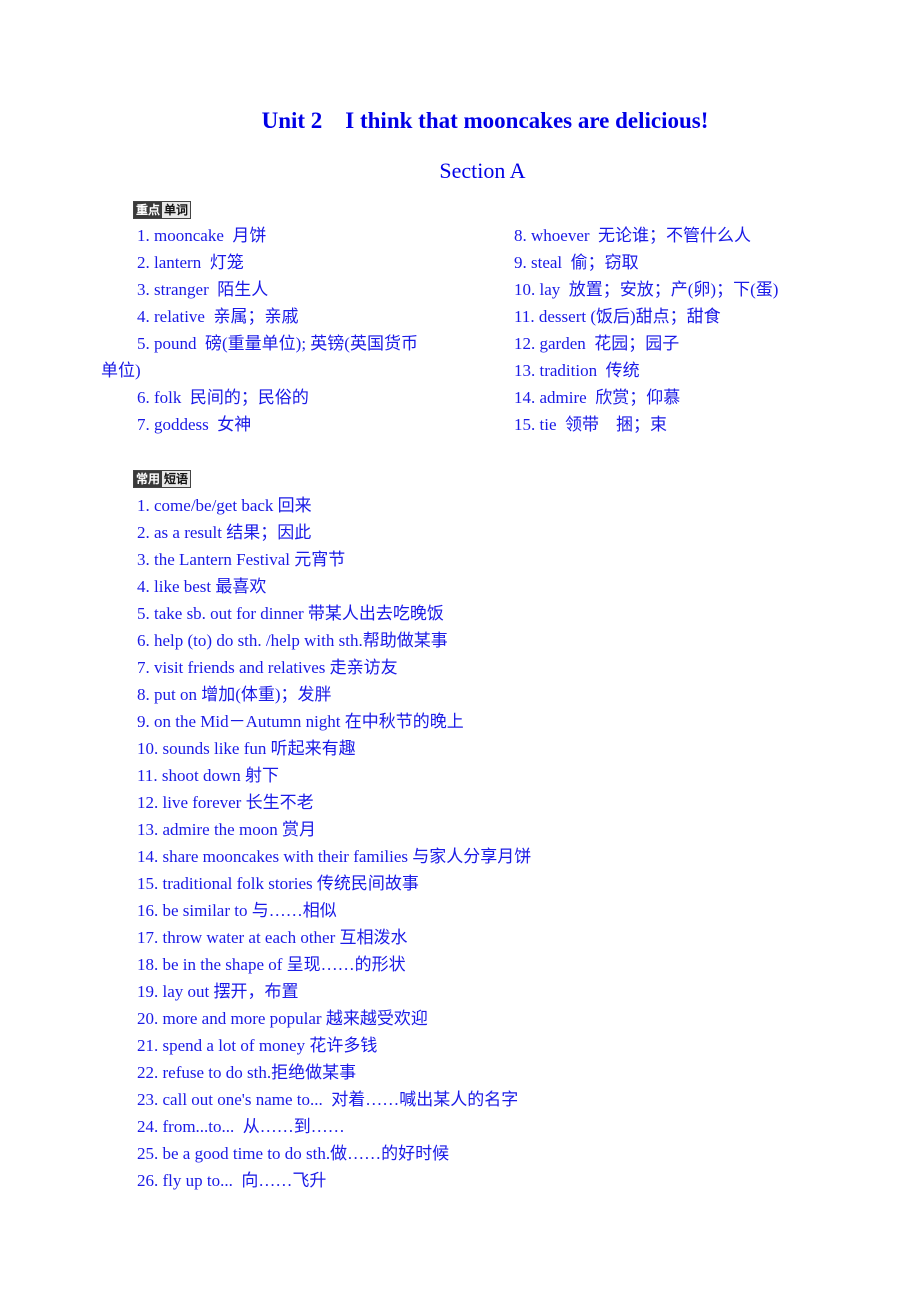  What do you see at coordinates (226, 829) in the screenshot?
I see `phrase-item: 13. admire the moon 赏月` at bounding box center [226, 829].